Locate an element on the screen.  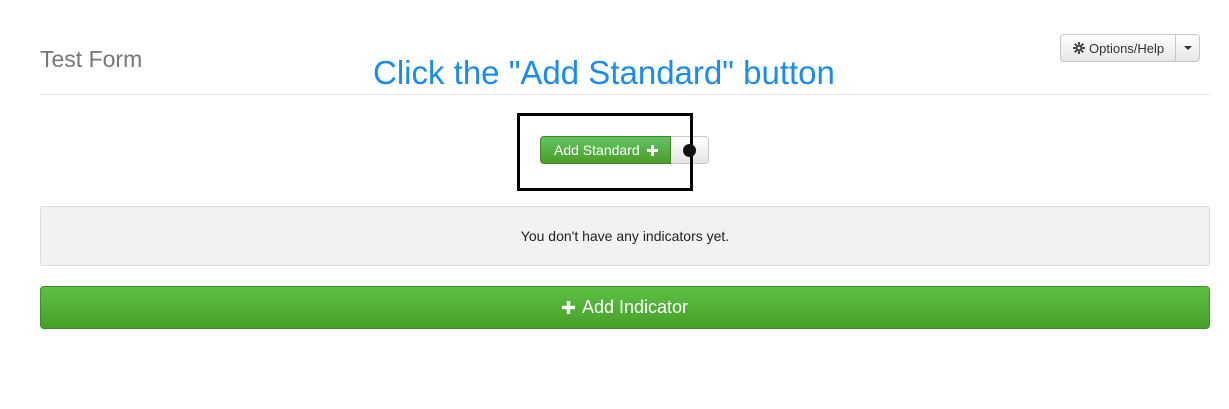
options-help-group: Options/Help is located at coordinates (1130, 49).